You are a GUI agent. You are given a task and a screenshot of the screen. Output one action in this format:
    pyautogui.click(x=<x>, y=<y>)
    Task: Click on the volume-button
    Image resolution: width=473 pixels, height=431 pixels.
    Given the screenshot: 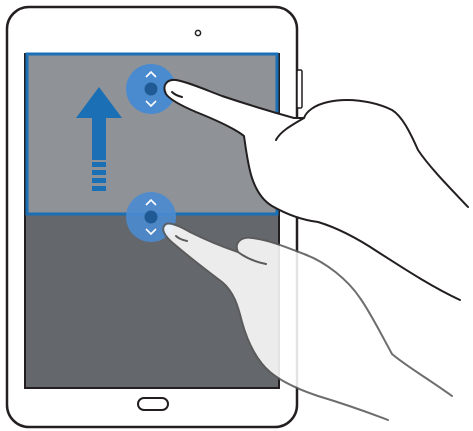 What is the action you would take?
    pyautogui.click(x=299, y=89)
    